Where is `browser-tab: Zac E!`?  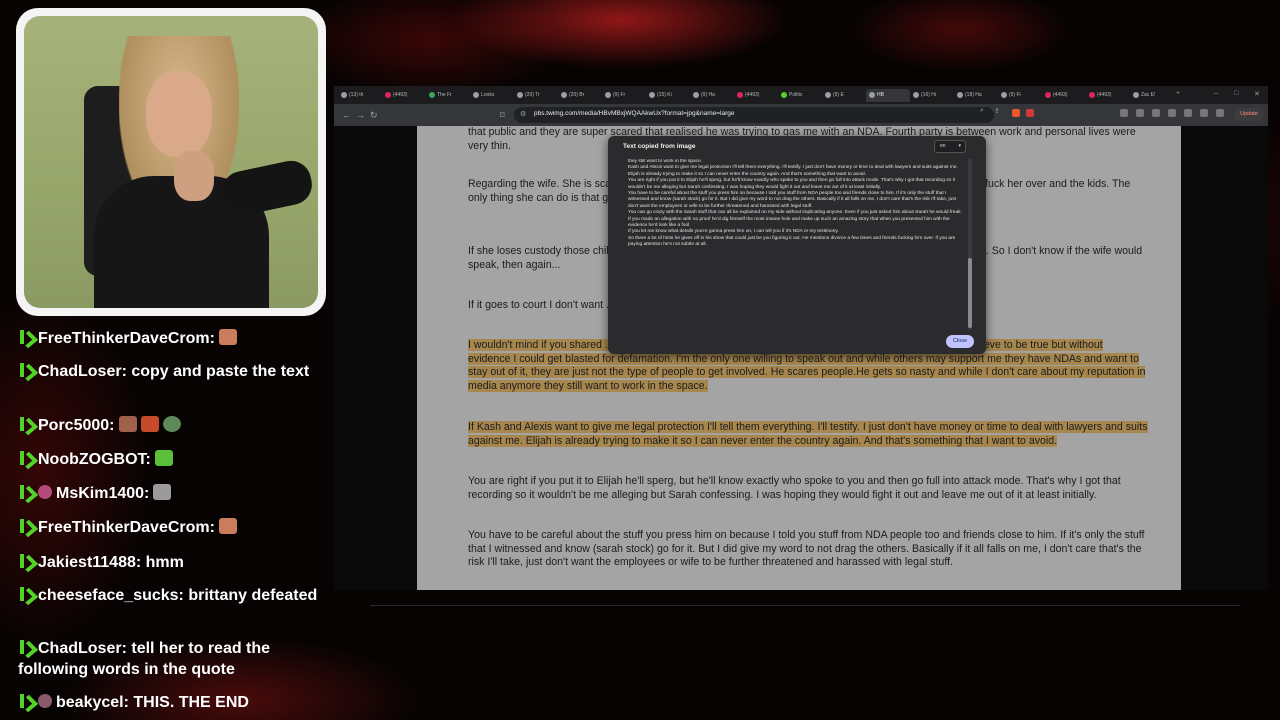
browser-tab: Zac E! is located at coordinates (1152, 95).